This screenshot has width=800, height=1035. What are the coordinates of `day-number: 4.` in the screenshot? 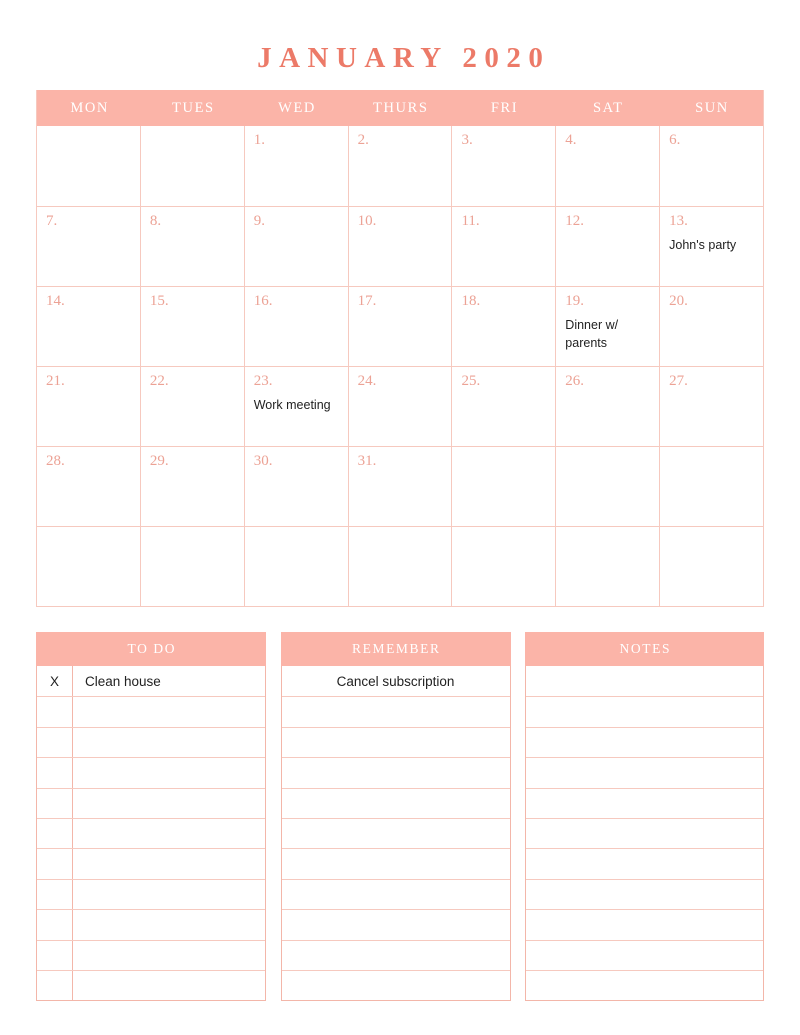 It's located at (571, 140).